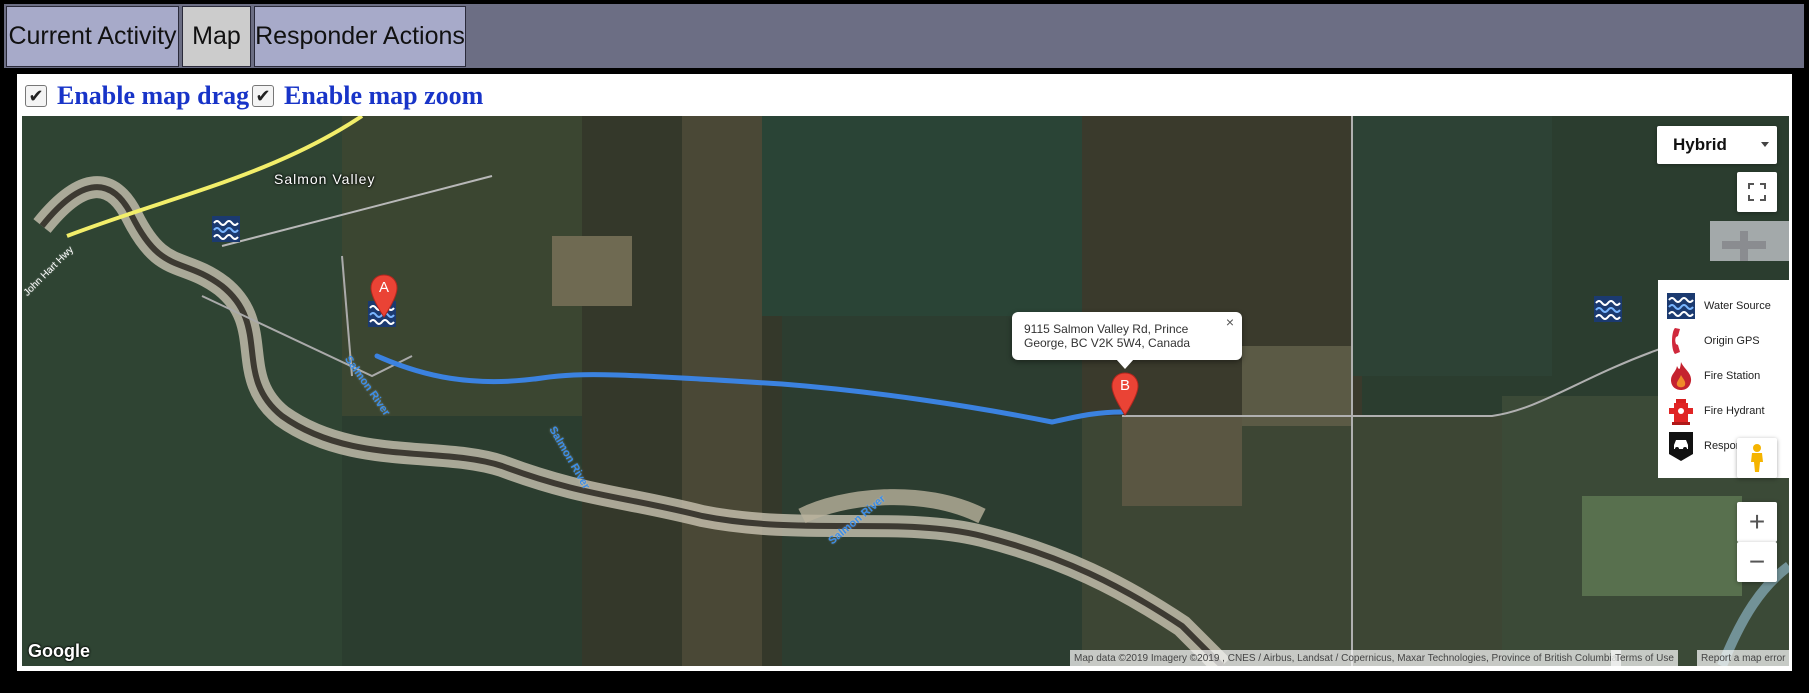  What do you see at coordinates (1732, 376) in the screenshot?
I see `legend-label: Fire Station` at bounding box center [1732, 376].